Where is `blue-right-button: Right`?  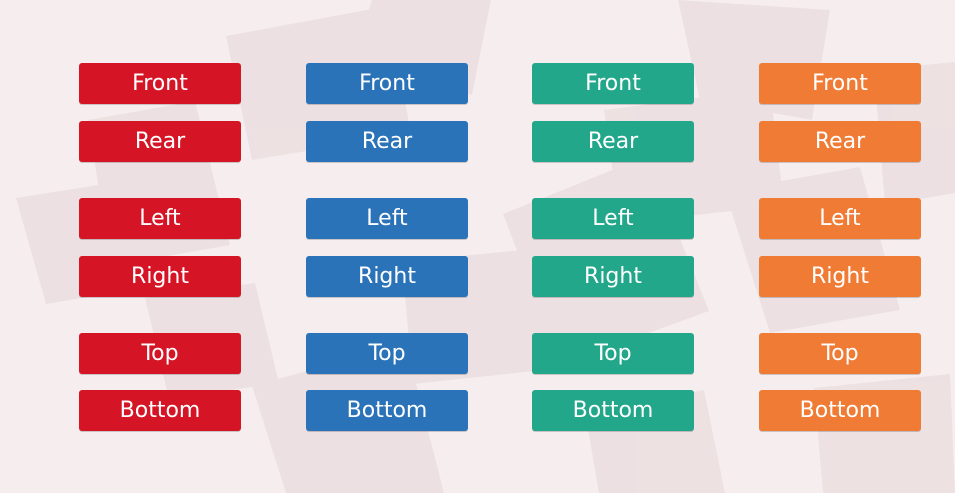
blue-right-button: Right is located at coordinates (387, 276).